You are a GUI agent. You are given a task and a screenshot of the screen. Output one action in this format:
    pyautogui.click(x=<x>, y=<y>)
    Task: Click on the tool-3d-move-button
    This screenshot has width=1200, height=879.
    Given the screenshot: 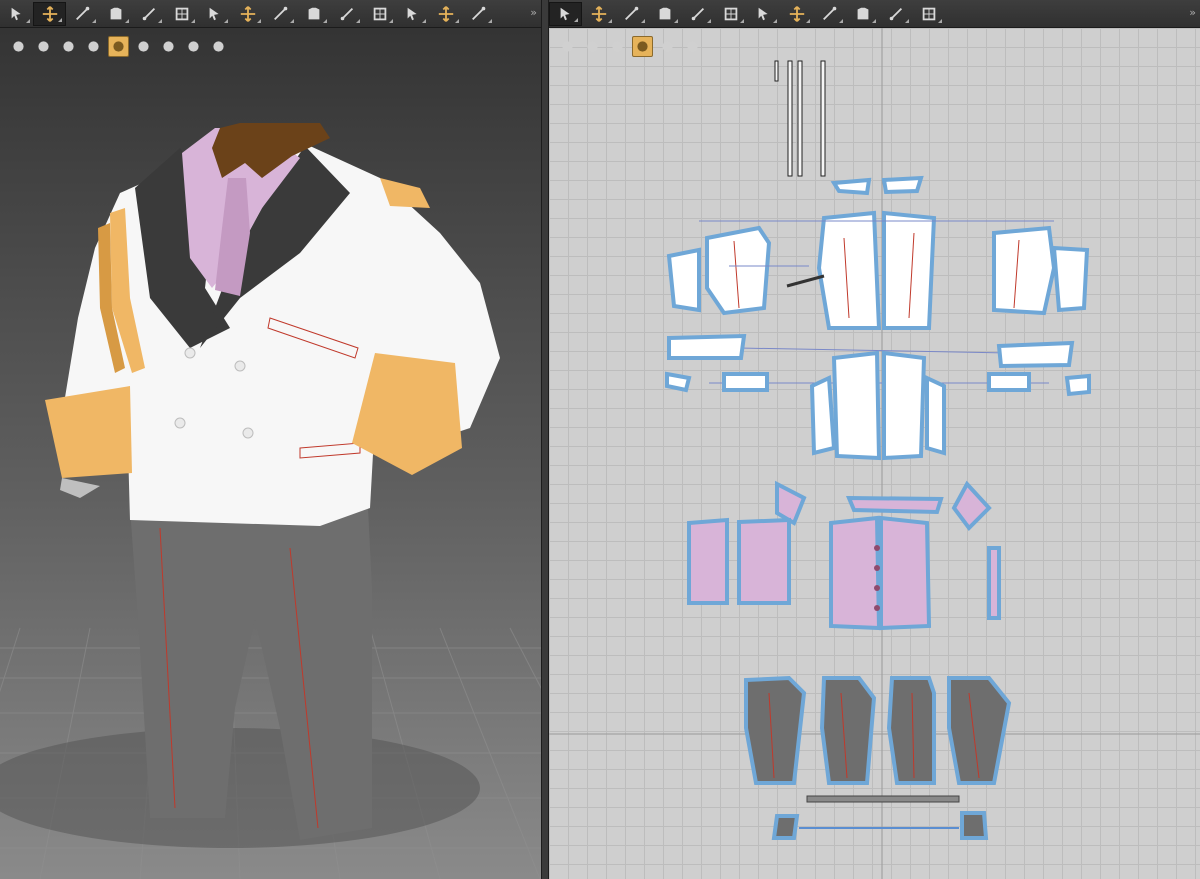 What is the action you would take?
    pyautogui.click(x=49, y=13)
    